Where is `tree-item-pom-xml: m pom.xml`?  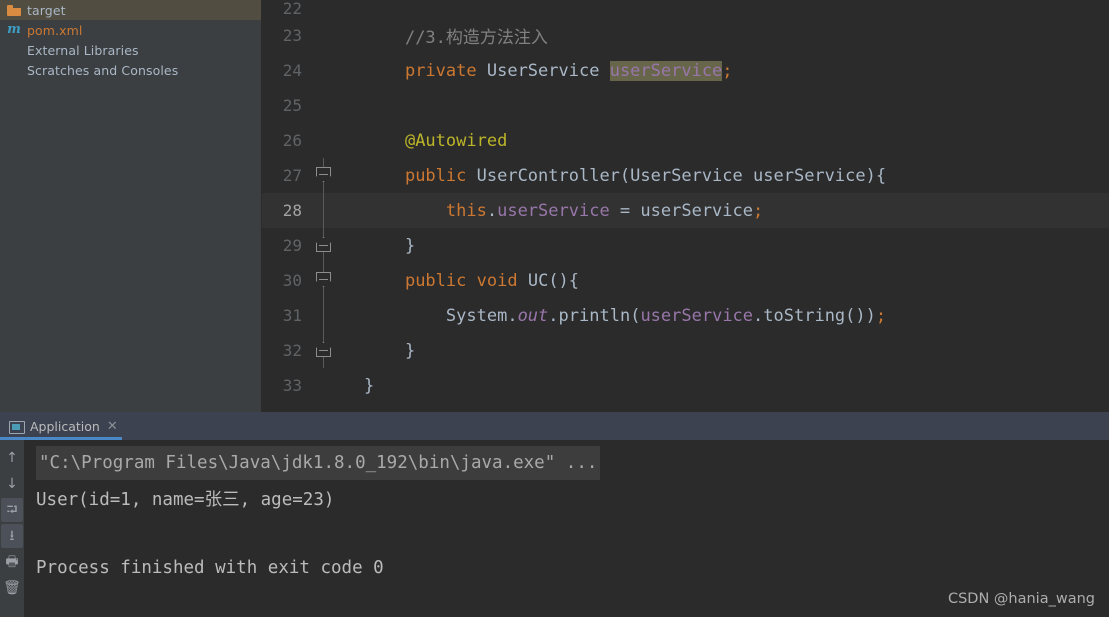
tree-item-pom-xml: m pom.xml is located at coordinates (130, 30).